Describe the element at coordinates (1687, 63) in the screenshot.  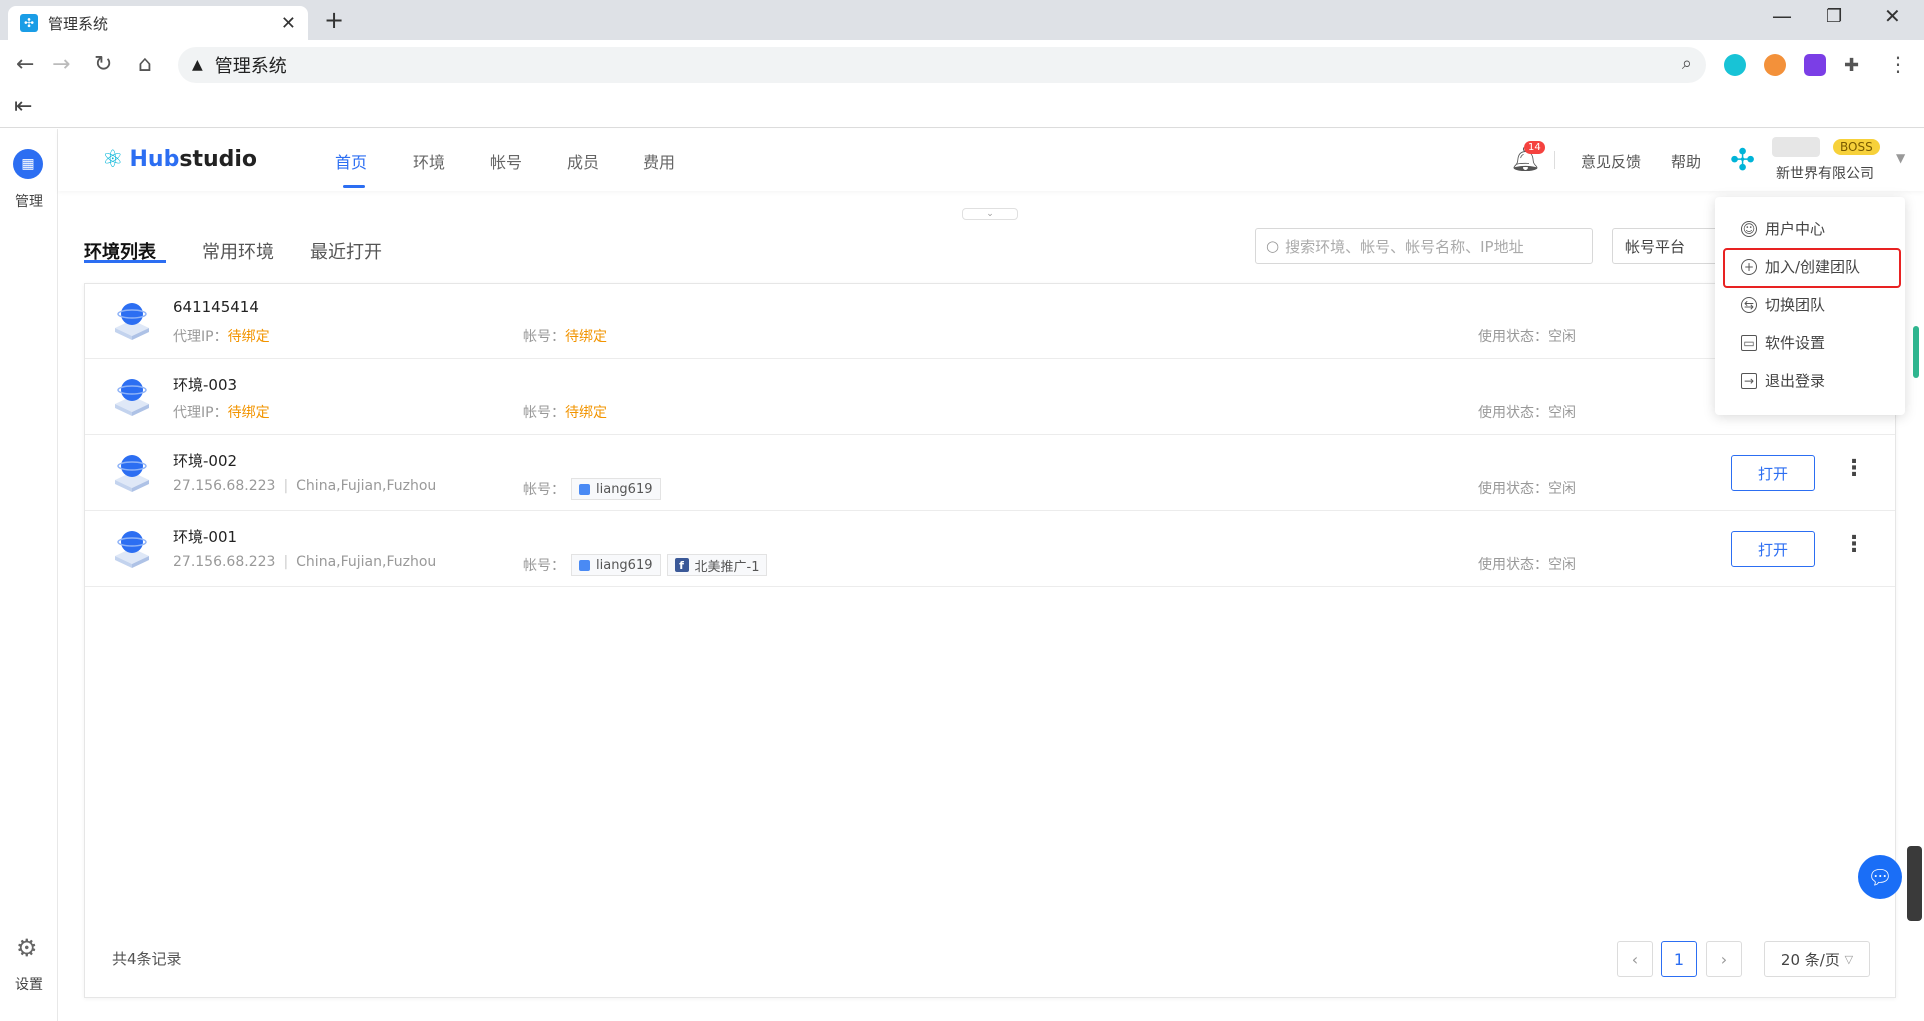
I see `zoom-icon: ⌕` at that location.